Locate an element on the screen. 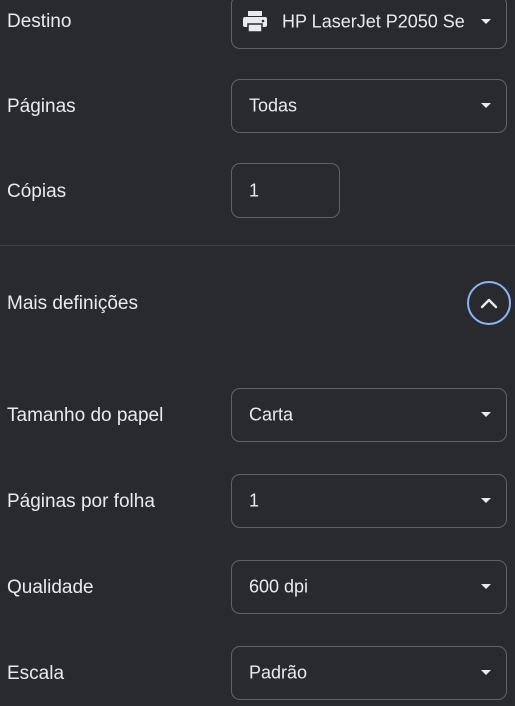  destination-label: Destino is located at coordinates (39, 21).